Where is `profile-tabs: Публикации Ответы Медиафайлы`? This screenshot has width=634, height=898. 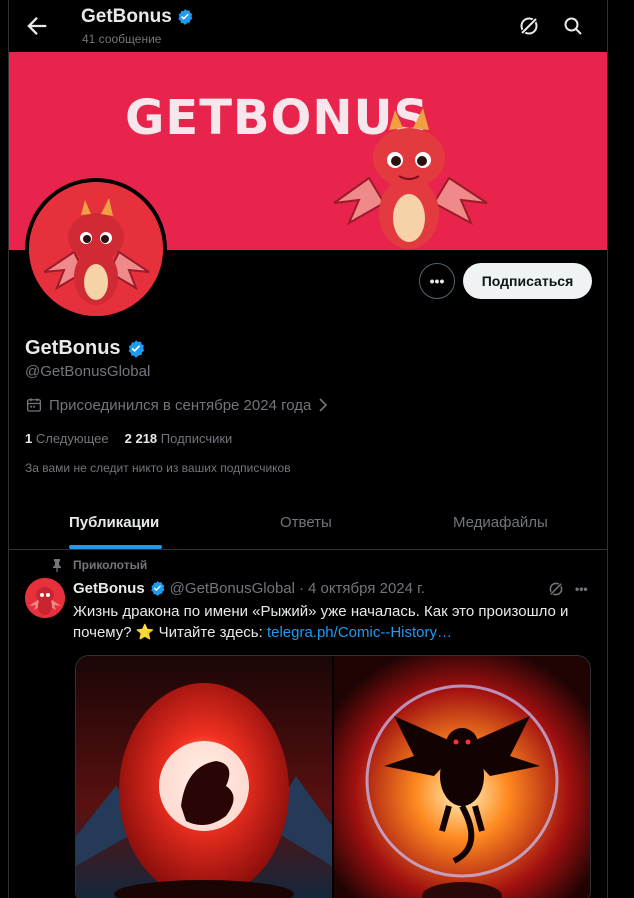 profile-tabs: Публикации Ответы Медиафайлы is located at coordinates (308, 523).